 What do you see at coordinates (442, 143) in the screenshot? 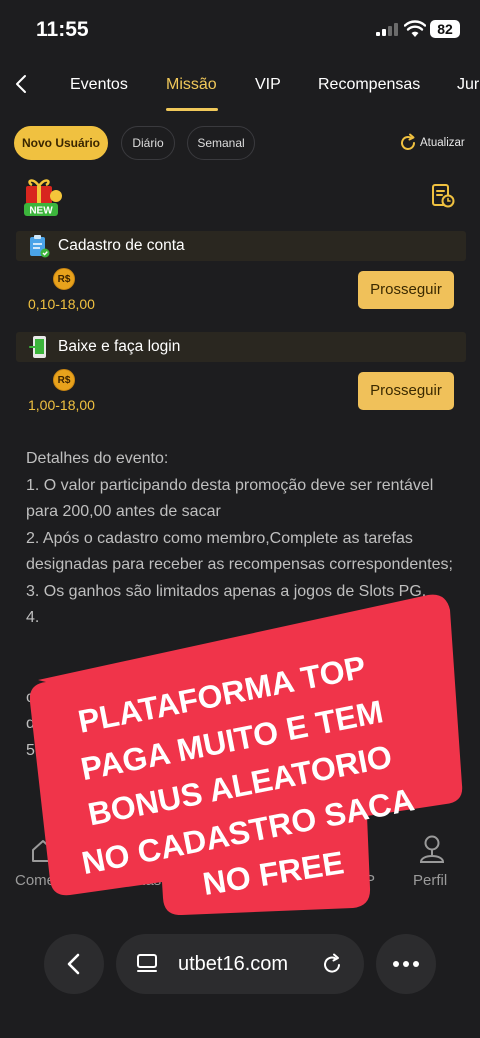
I see `refresh-button-label: Atualizar` at bounding box center [442, 143].